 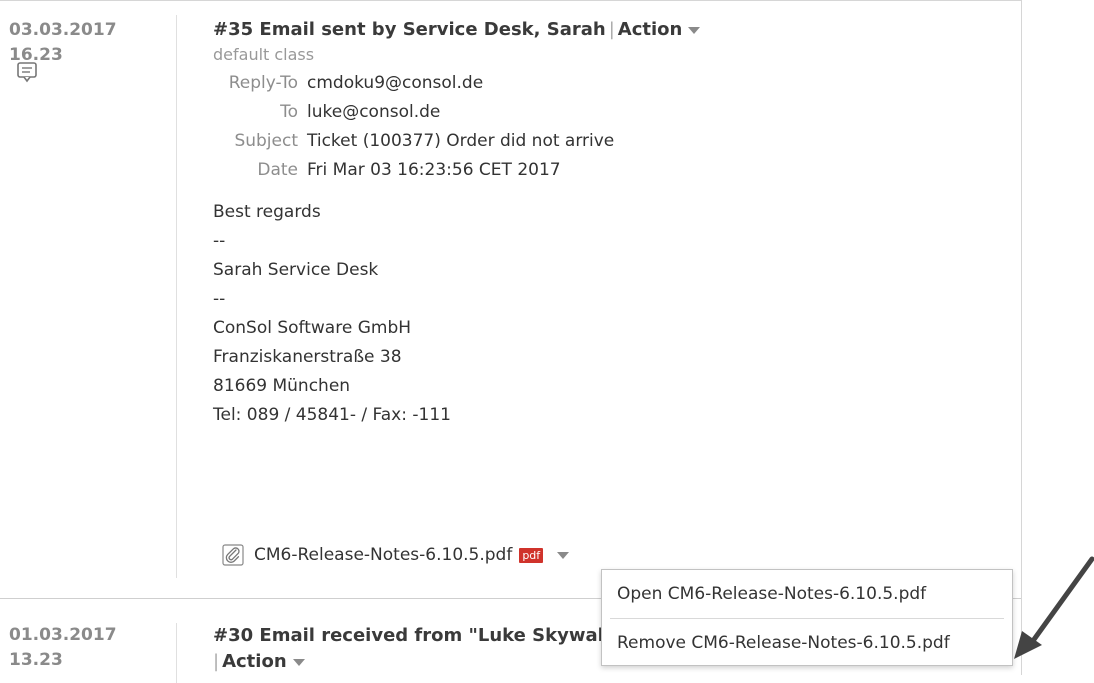 I want to click on field-value: Ticket (100377) Order did not arrive, so click(x=461, y=141).